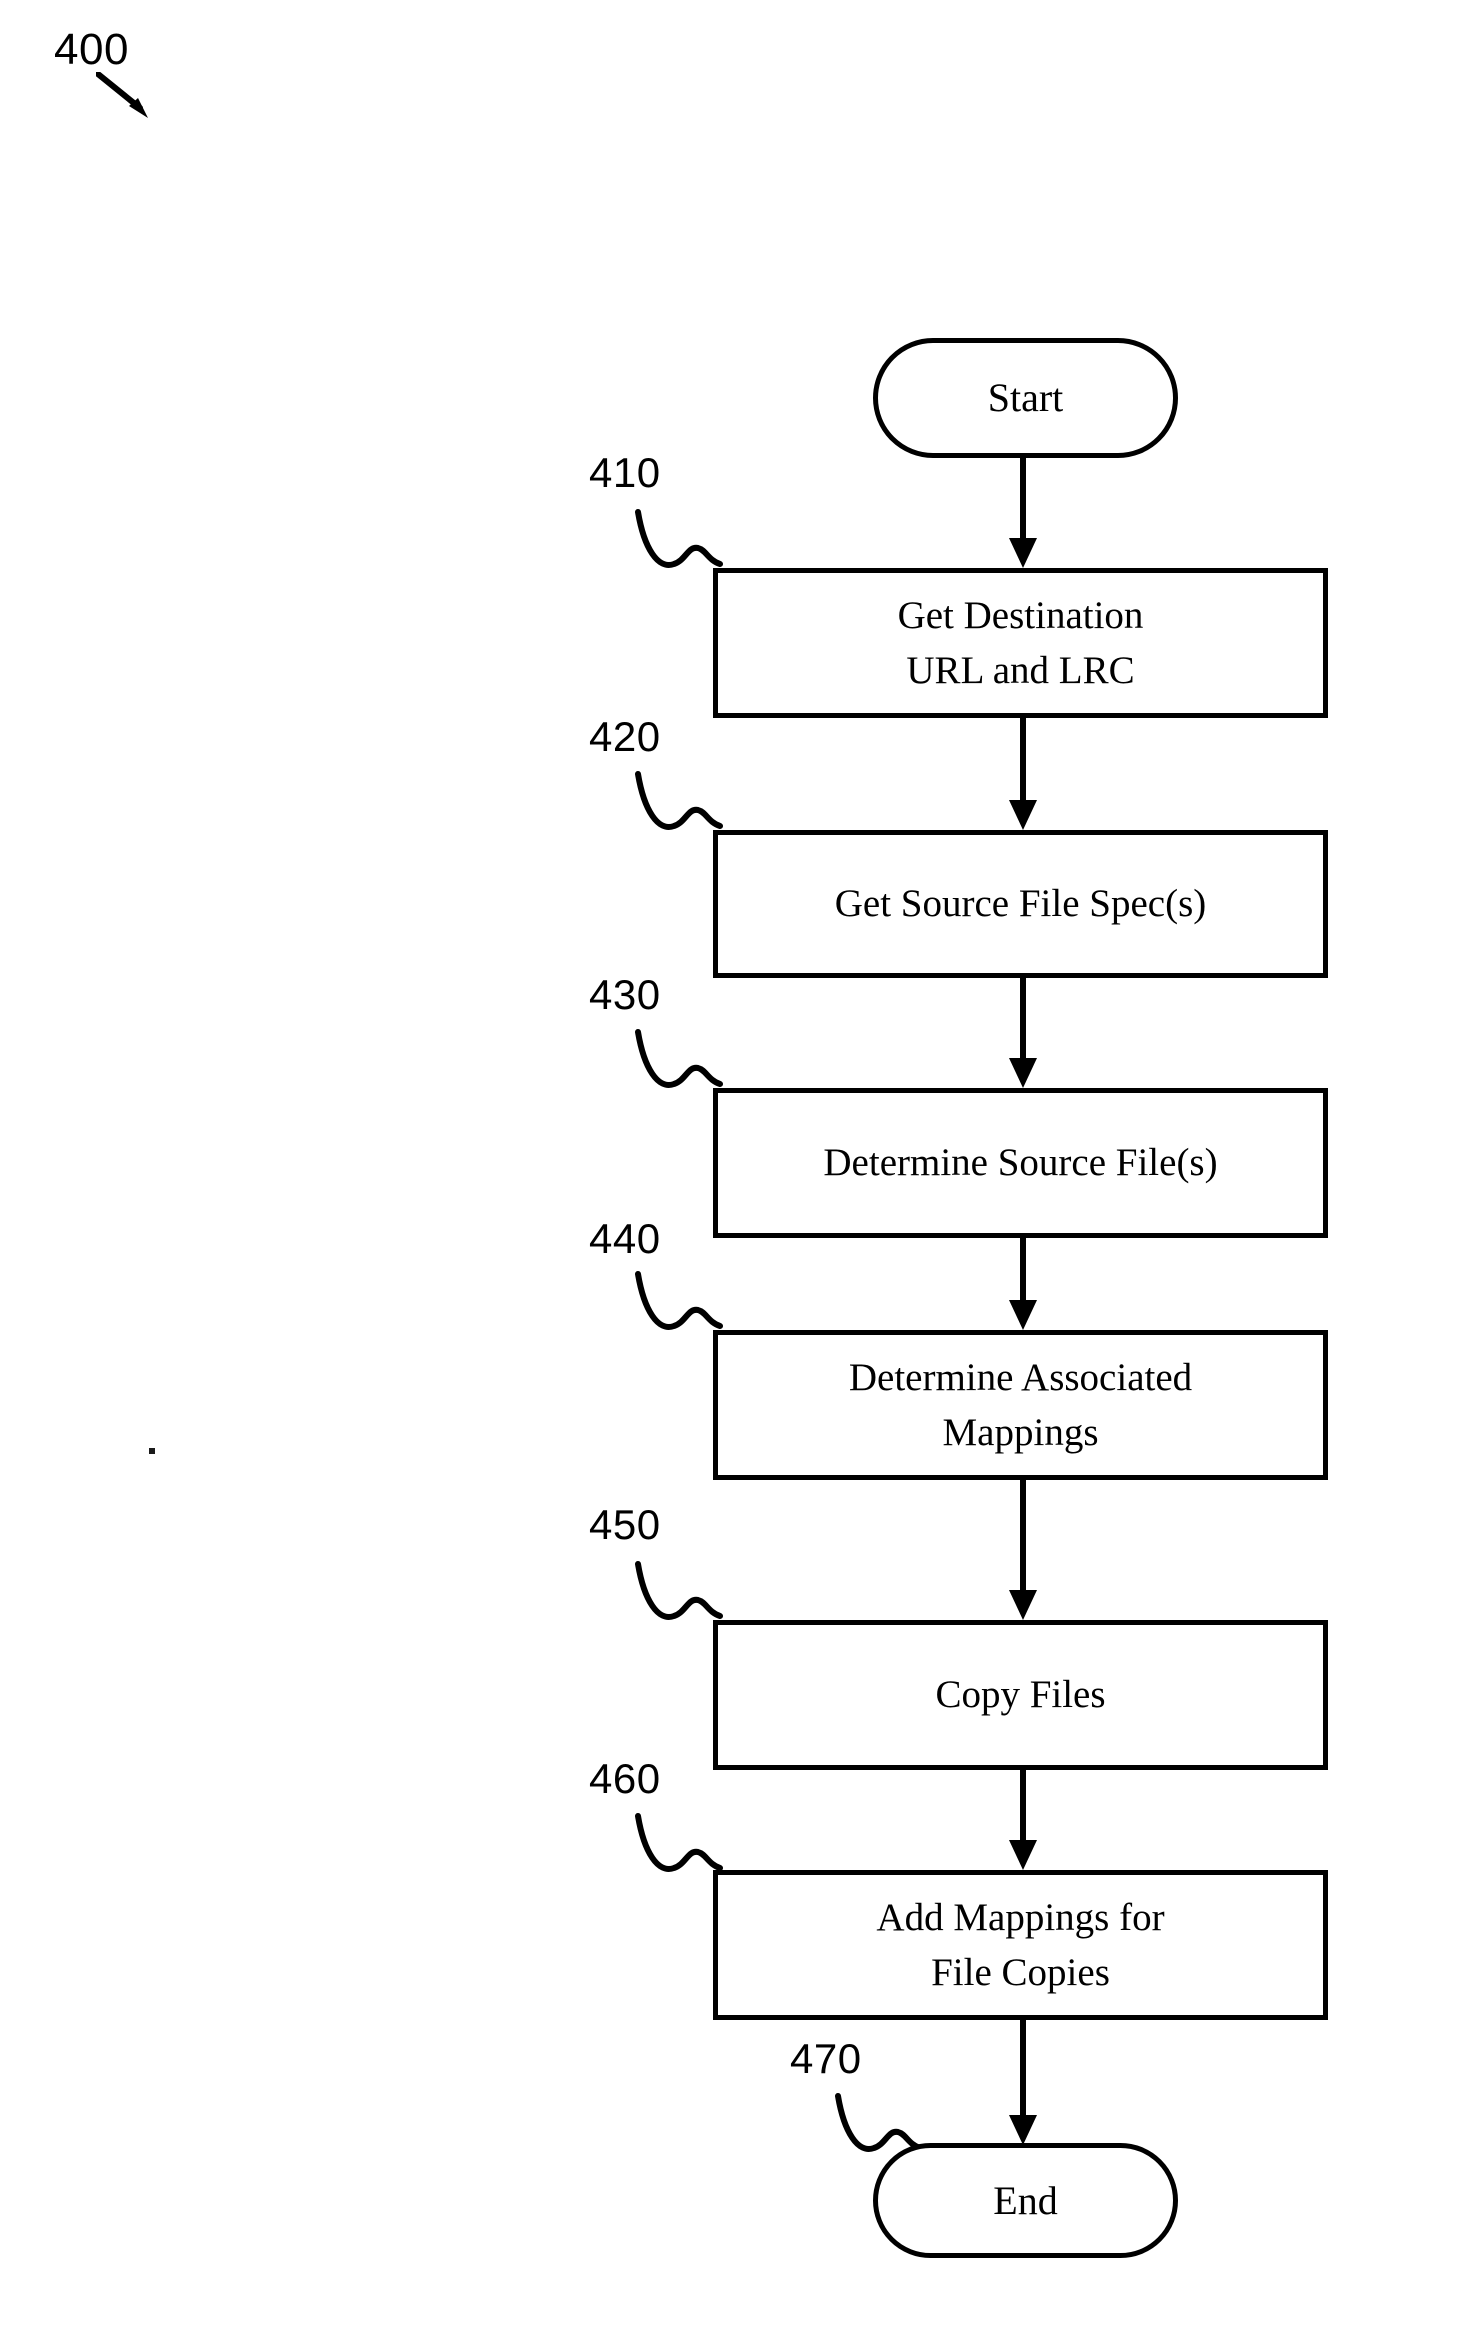 This screenshot has width=1478, height=2346. I want to click on node-410: Get Destination URL and LRC, so click(1020, 643).